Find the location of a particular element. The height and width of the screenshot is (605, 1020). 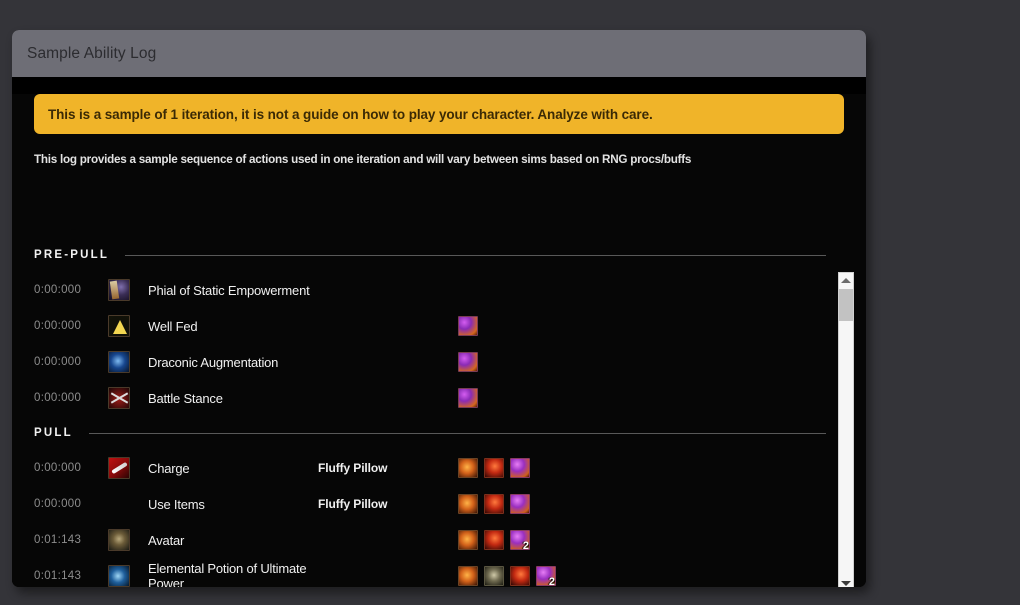

ability-name: Use Items is located at coordinates (176, 504).